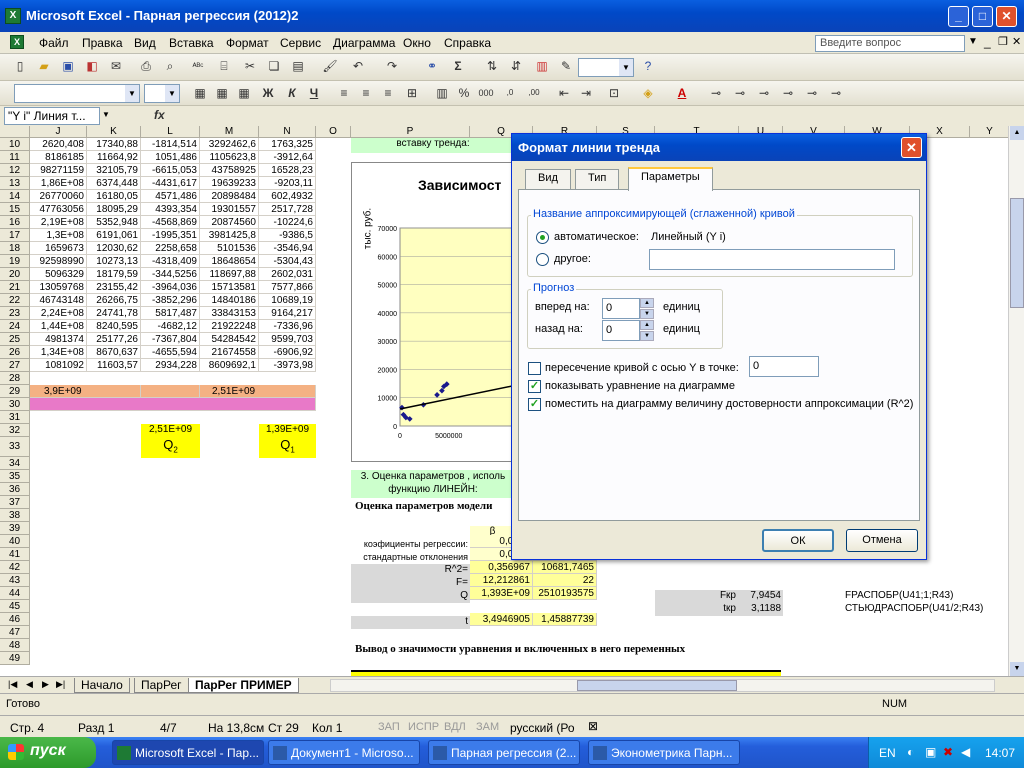  I want to click on tray-network-icon: ▣, so click(930, 752).